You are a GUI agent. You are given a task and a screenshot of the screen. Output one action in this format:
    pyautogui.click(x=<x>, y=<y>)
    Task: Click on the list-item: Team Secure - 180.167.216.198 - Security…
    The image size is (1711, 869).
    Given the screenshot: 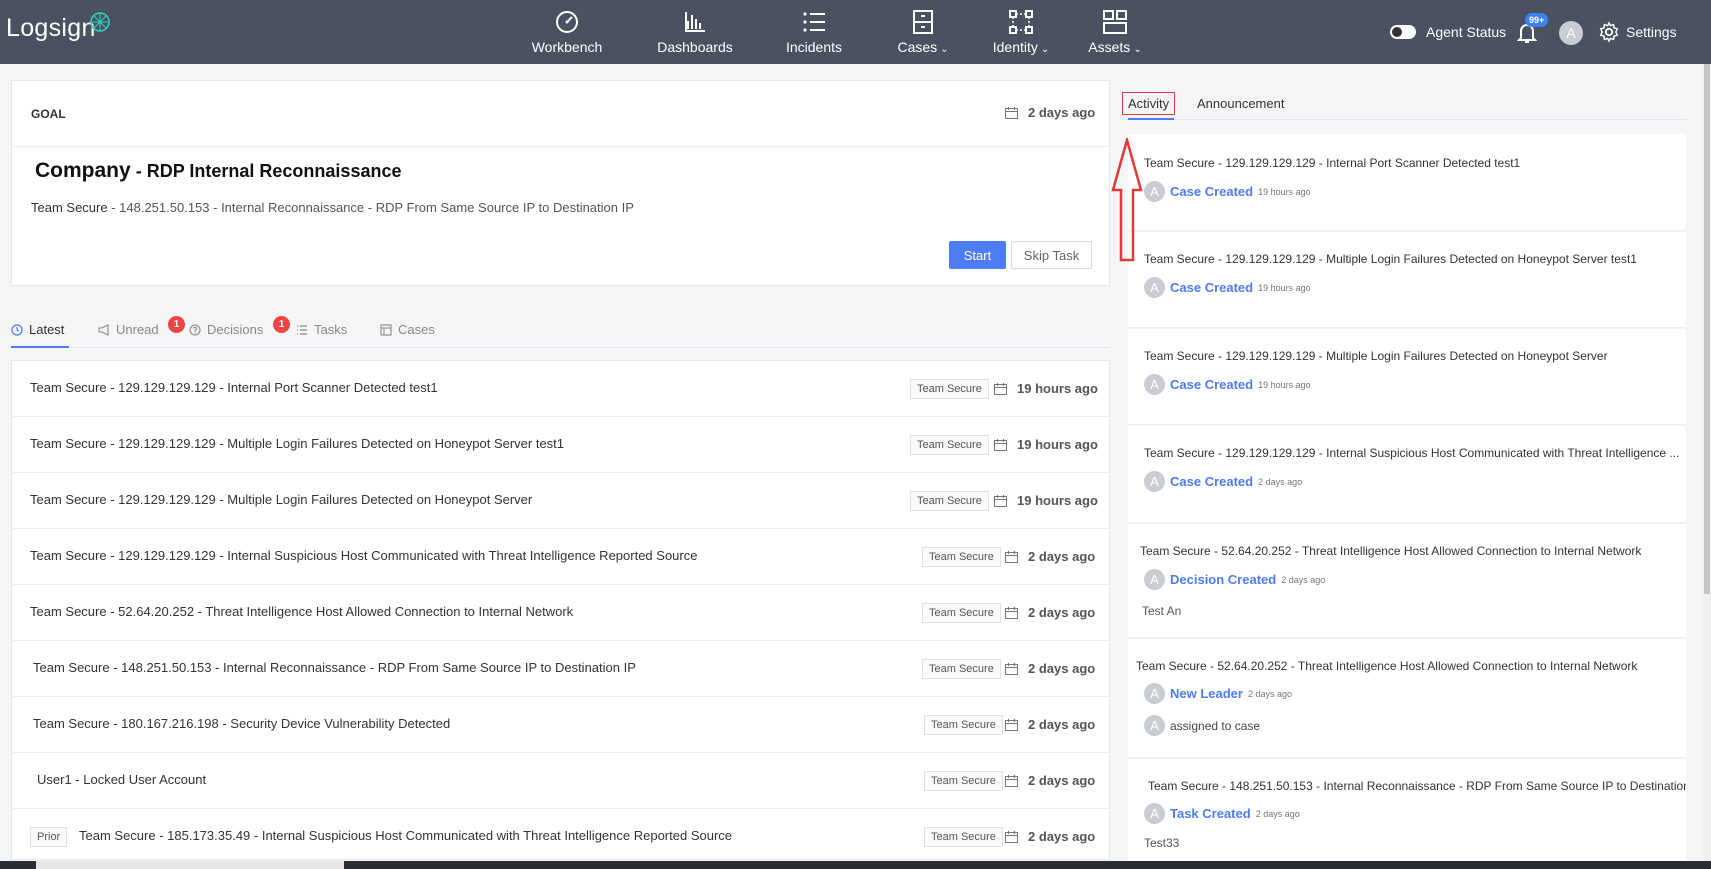 What is the action you would take?
    pyautogui.click(x=560, y=725)
    